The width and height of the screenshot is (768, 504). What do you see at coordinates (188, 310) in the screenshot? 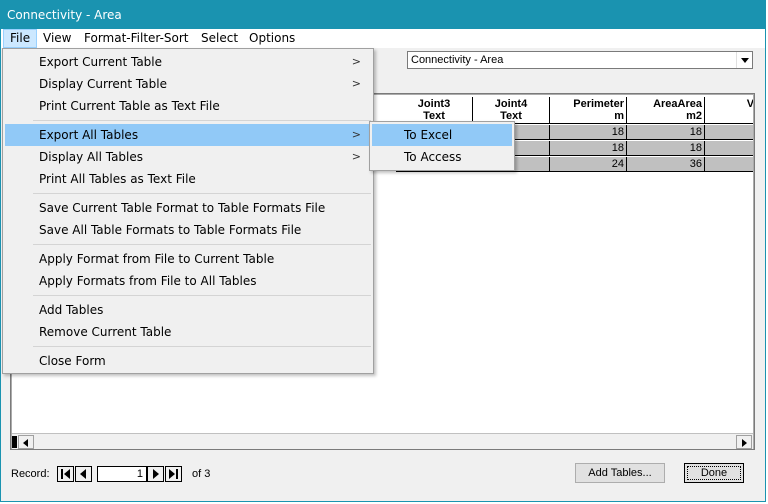
I see `menu-item-add-tables: Add Tables` at bounding box center [188, 310].